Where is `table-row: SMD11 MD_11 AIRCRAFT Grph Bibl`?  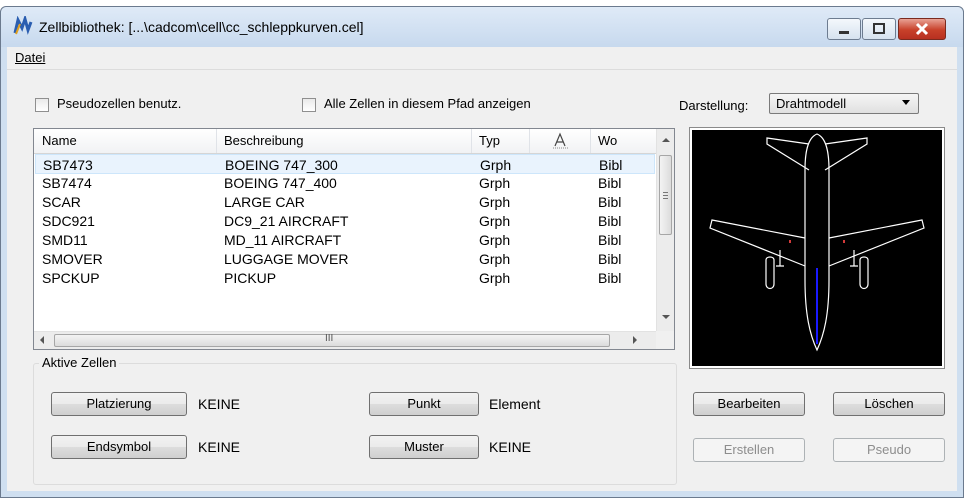
table-row: SMD11 MD_11 AIRCRAFT Grph Bibl is located at coordinates (345, 240).